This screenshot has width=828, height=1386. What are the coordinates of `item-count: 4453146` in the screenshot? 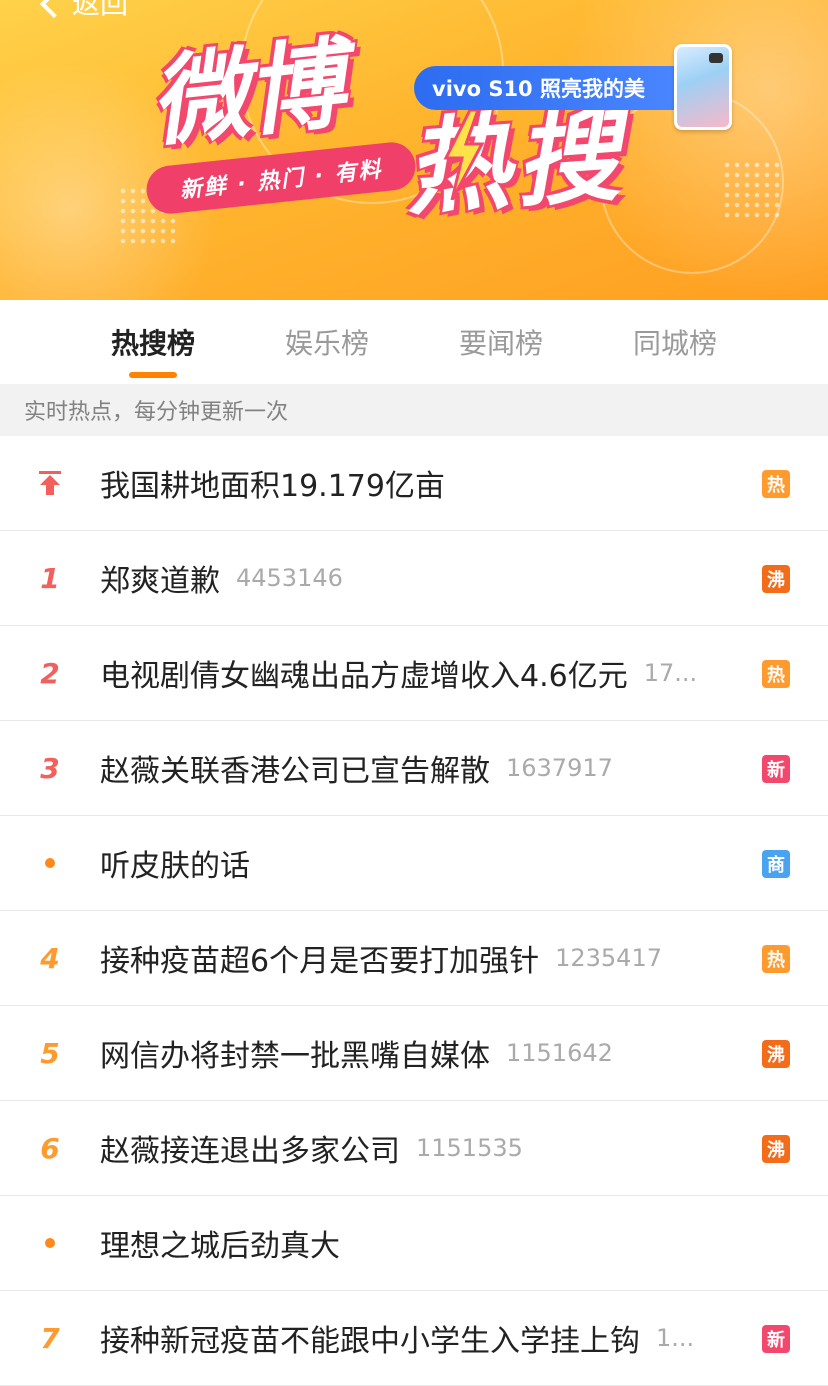 It's located at (289, 578).